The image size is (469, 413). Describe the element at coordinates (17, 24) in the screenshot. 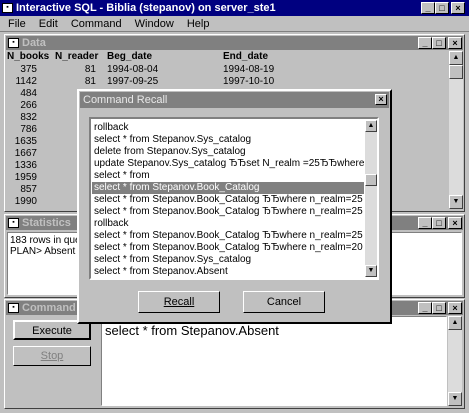

I see `menu-file: File` at that location.